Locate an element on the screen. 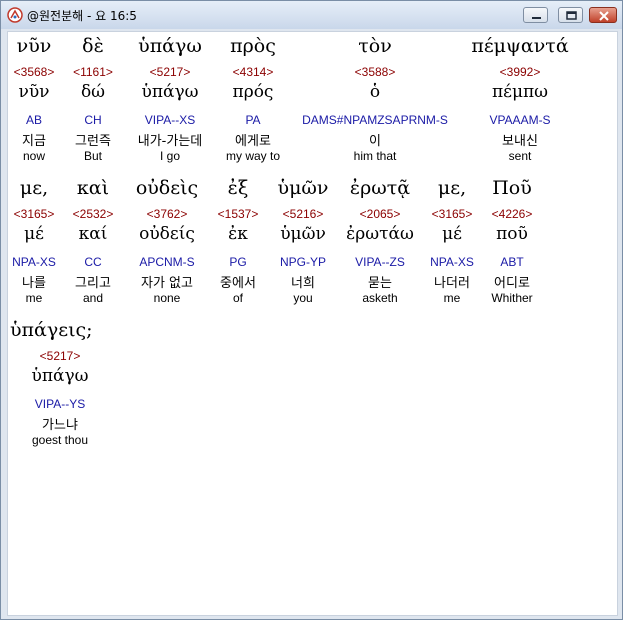 This screenshot has width=623, height=620. english-gloss: none is located at coordinates (167, 298).